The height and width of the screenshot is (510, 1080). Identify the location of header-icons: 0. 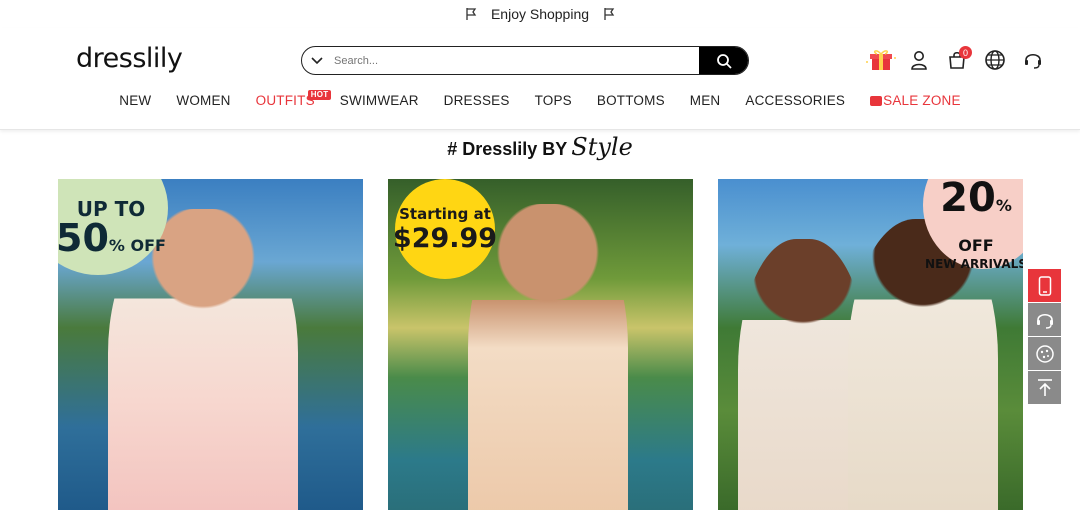
(957, 59).